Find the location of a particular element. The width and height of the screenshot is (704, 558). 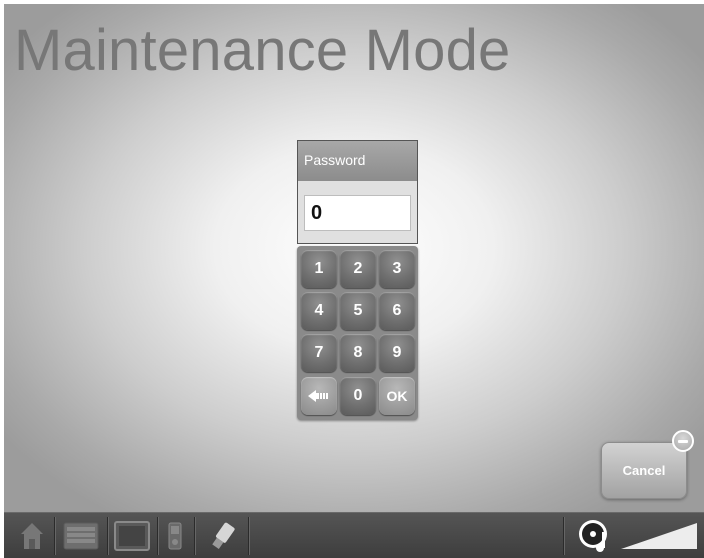

key-5: 5 is located at coordinates (358, 311).